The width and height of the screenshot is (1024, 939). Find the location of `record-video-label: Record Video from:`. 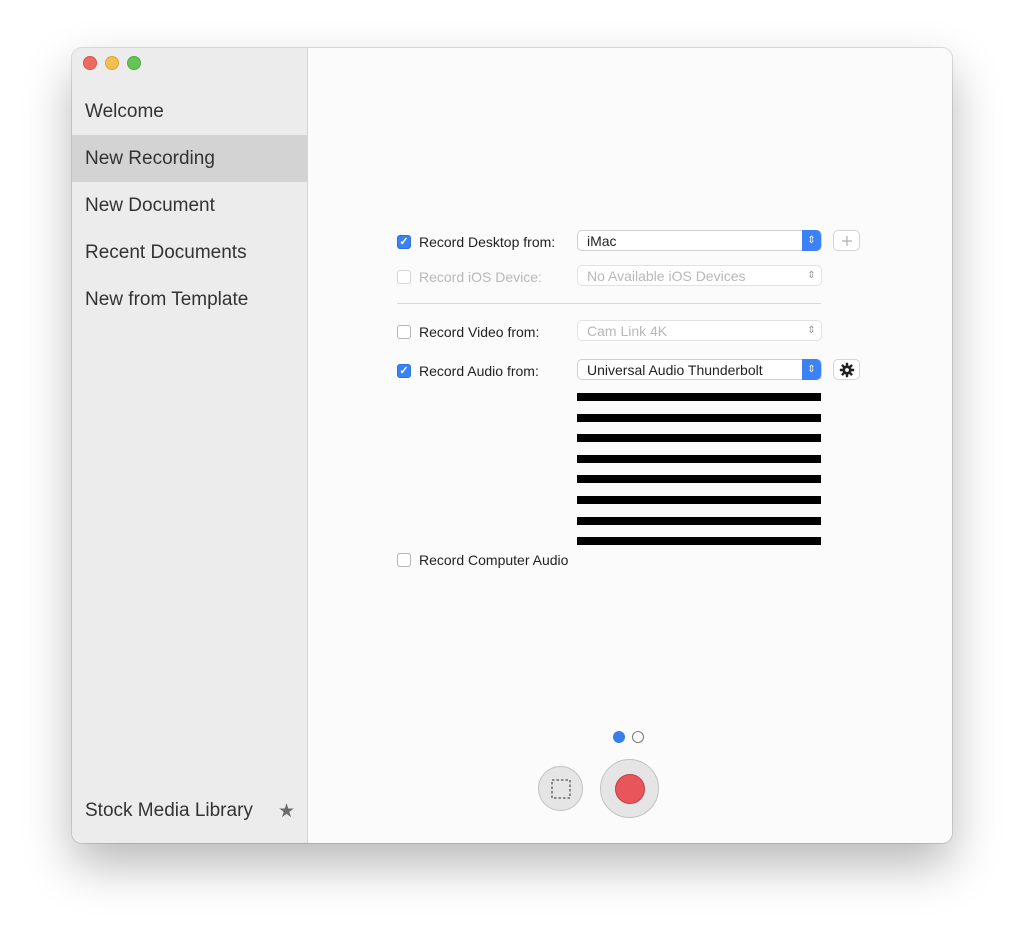

record-video-label: Record Video from: is located at coordinates (479, 332).